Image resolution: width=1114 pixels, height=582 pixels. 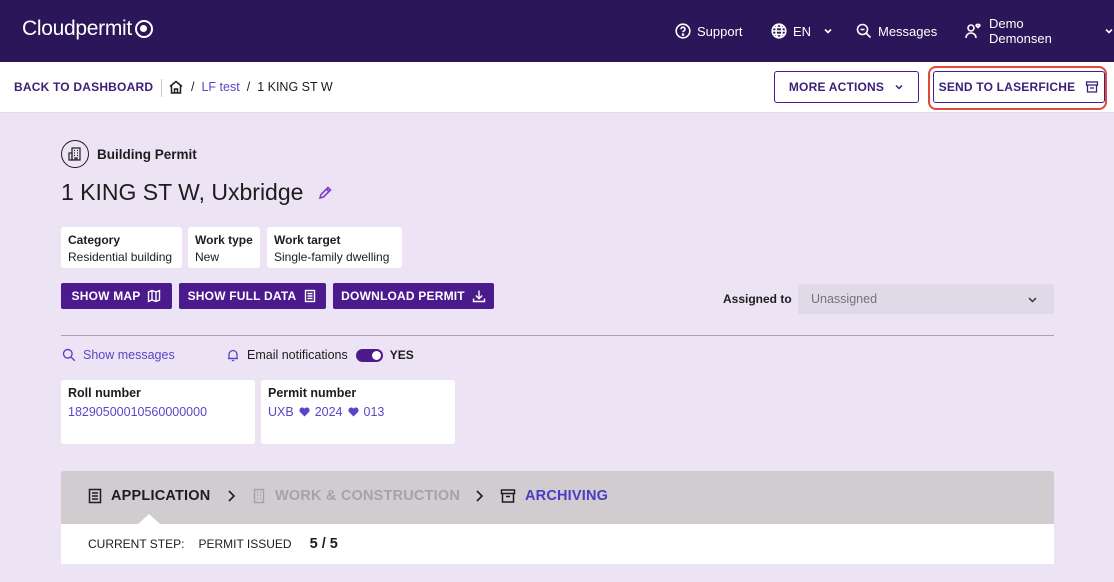 I want to click on permit-number-card: Permit number UXB 2024 013, so click(x=358, y=412).